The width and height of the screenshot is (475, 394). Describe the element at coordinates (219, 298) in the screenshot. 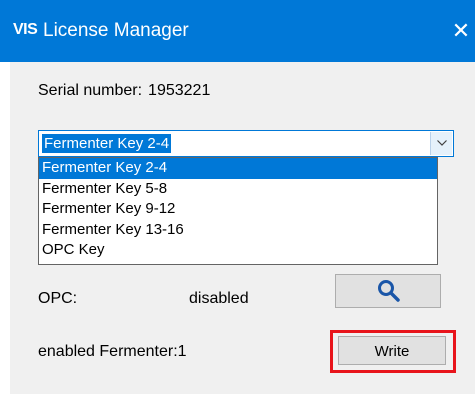

I see `opc-status: disabled` at that location.